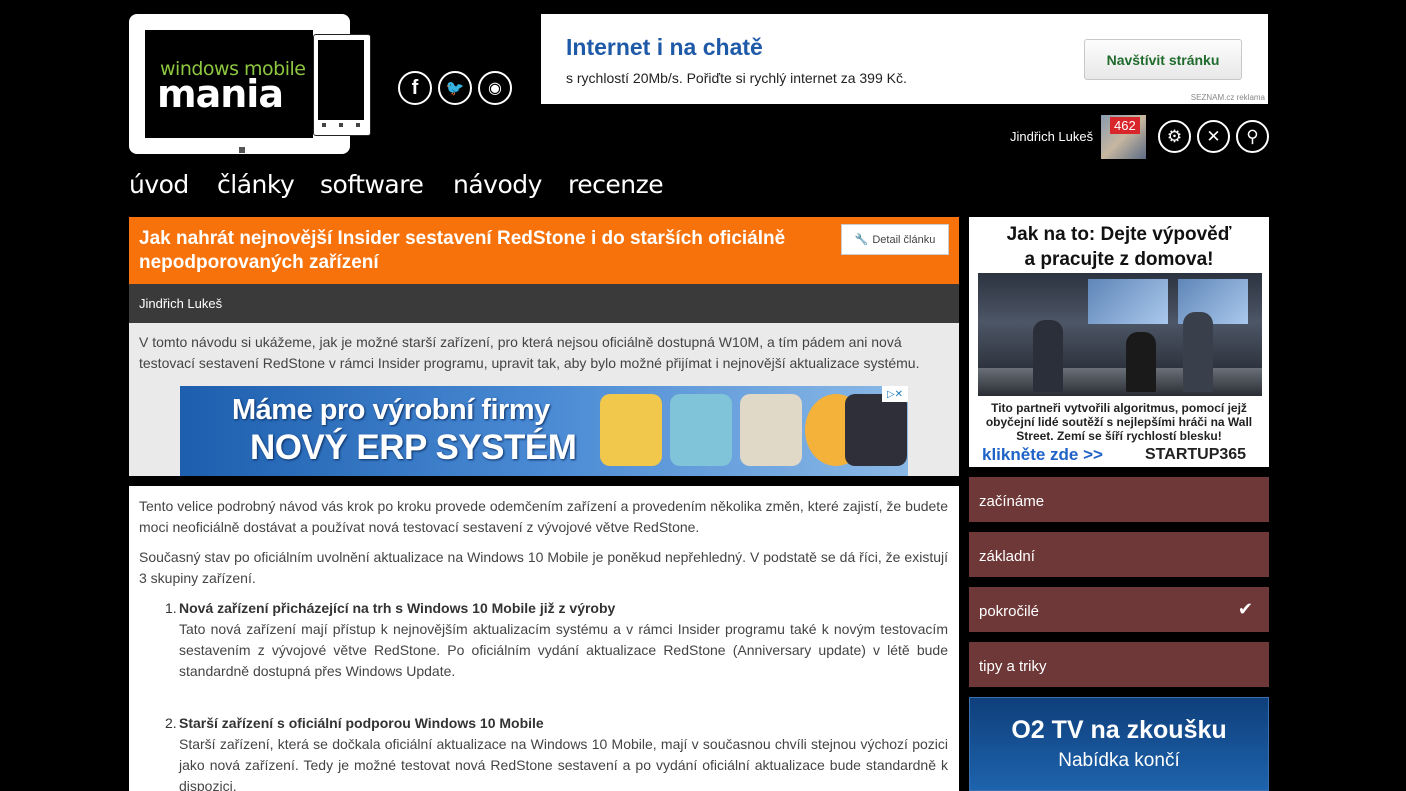 The height and width of the screenshot is (791, 1406). Describe the element at coordinates (1119, 554) in the screenshot. I see `category-zakladni: základní` at that location.